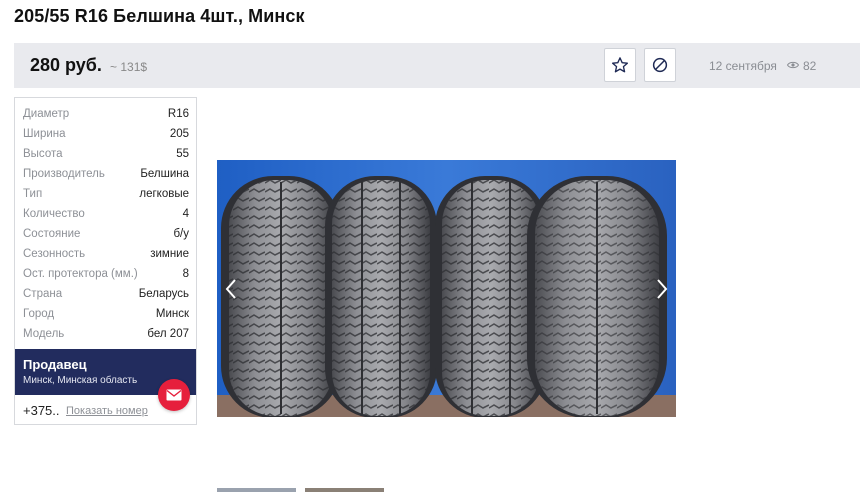  What do you see at coordinates (106, 174) in the screenshot?
I see `spec-row-manufacturer: Производитель Белшина` at bounding box center [106, 174].